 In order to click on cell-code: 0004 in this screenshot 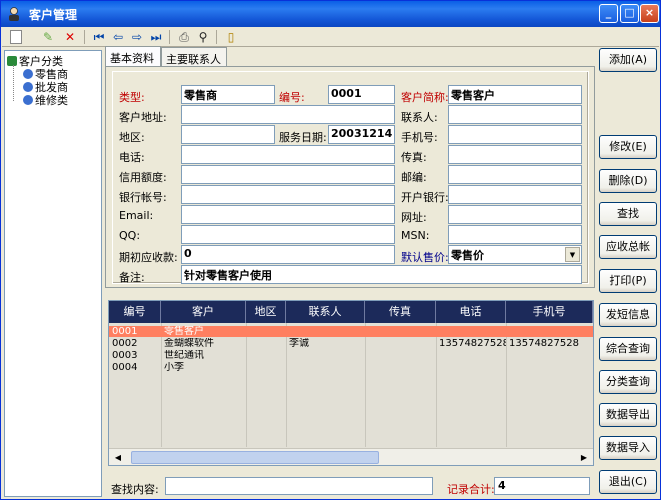, I will do `click(125, 367)`.